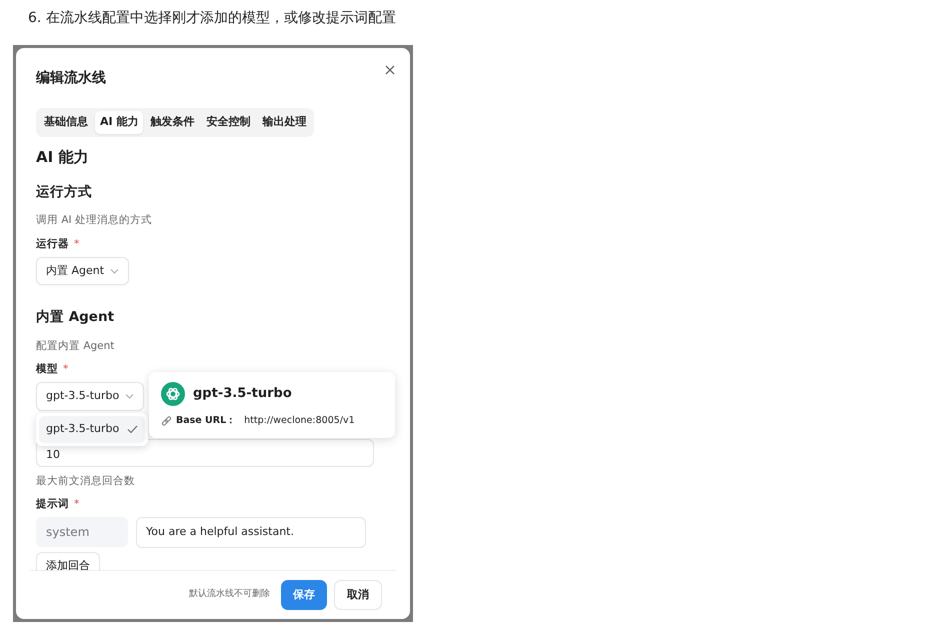  I want to click on link-icon, so click(166, 421).